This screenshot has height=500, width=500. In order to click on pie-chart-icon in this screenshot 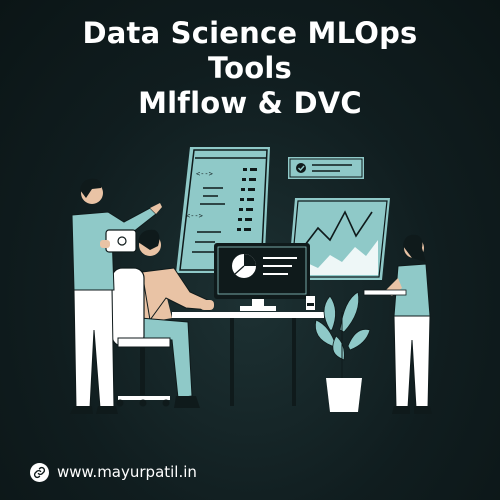, I will do `click(244, 266)`.